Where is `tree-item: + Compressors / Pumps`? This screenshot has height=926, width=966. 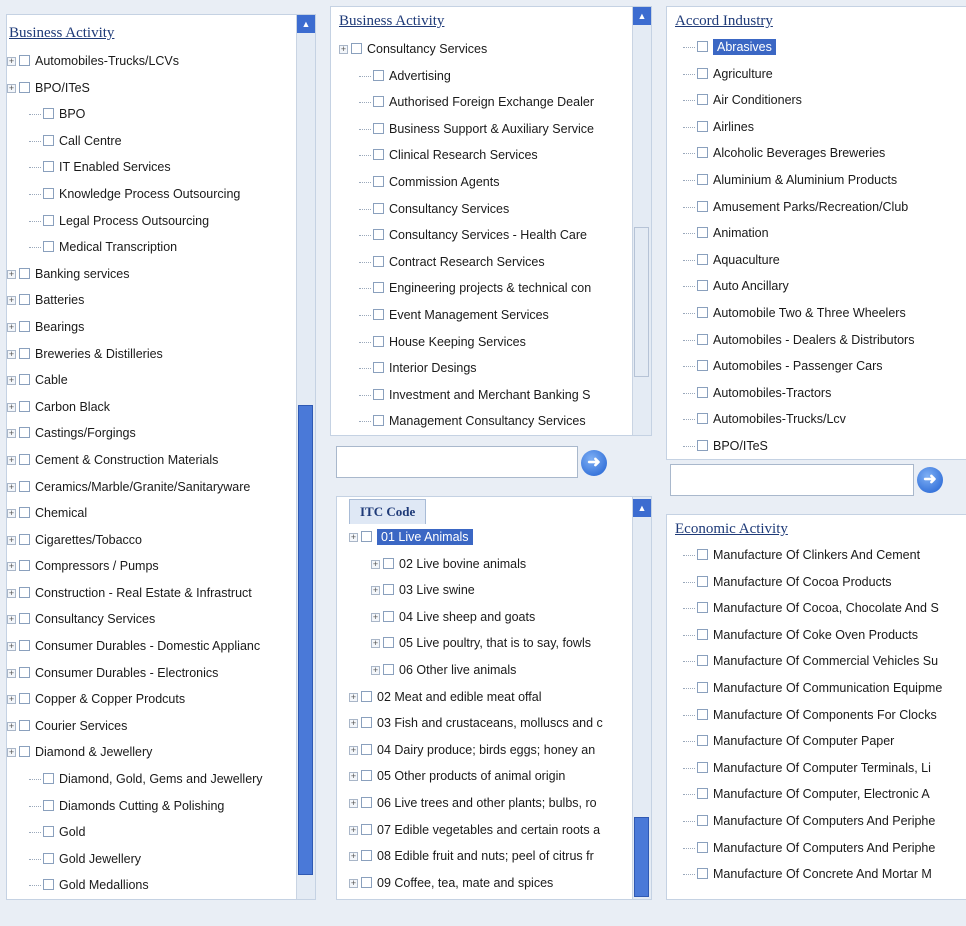 tree-item: + Compressors / Pumps is located at coordinates (151, 567).